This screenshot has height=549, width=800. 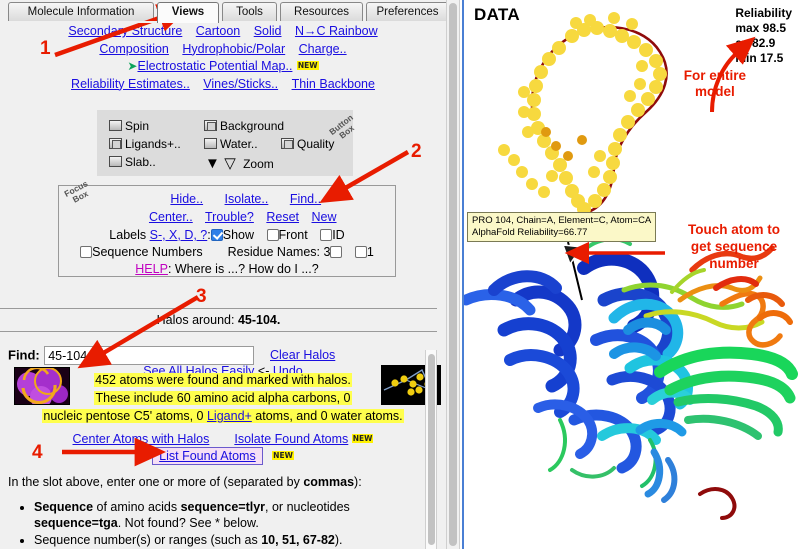 I want to click on link-cartoon: Cartoon, so click(x=218, y=31).